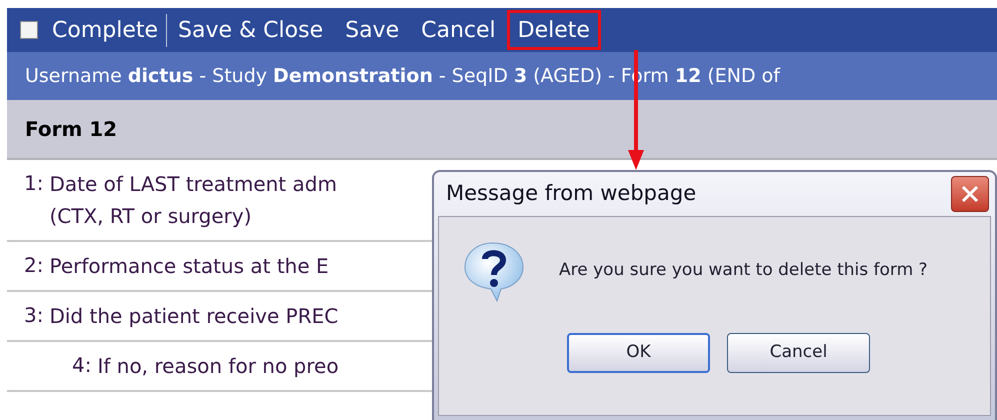  Describe the element at coordinates (458, 30) in the screenshot. I see `toolbar-button: Cancel` at that location.